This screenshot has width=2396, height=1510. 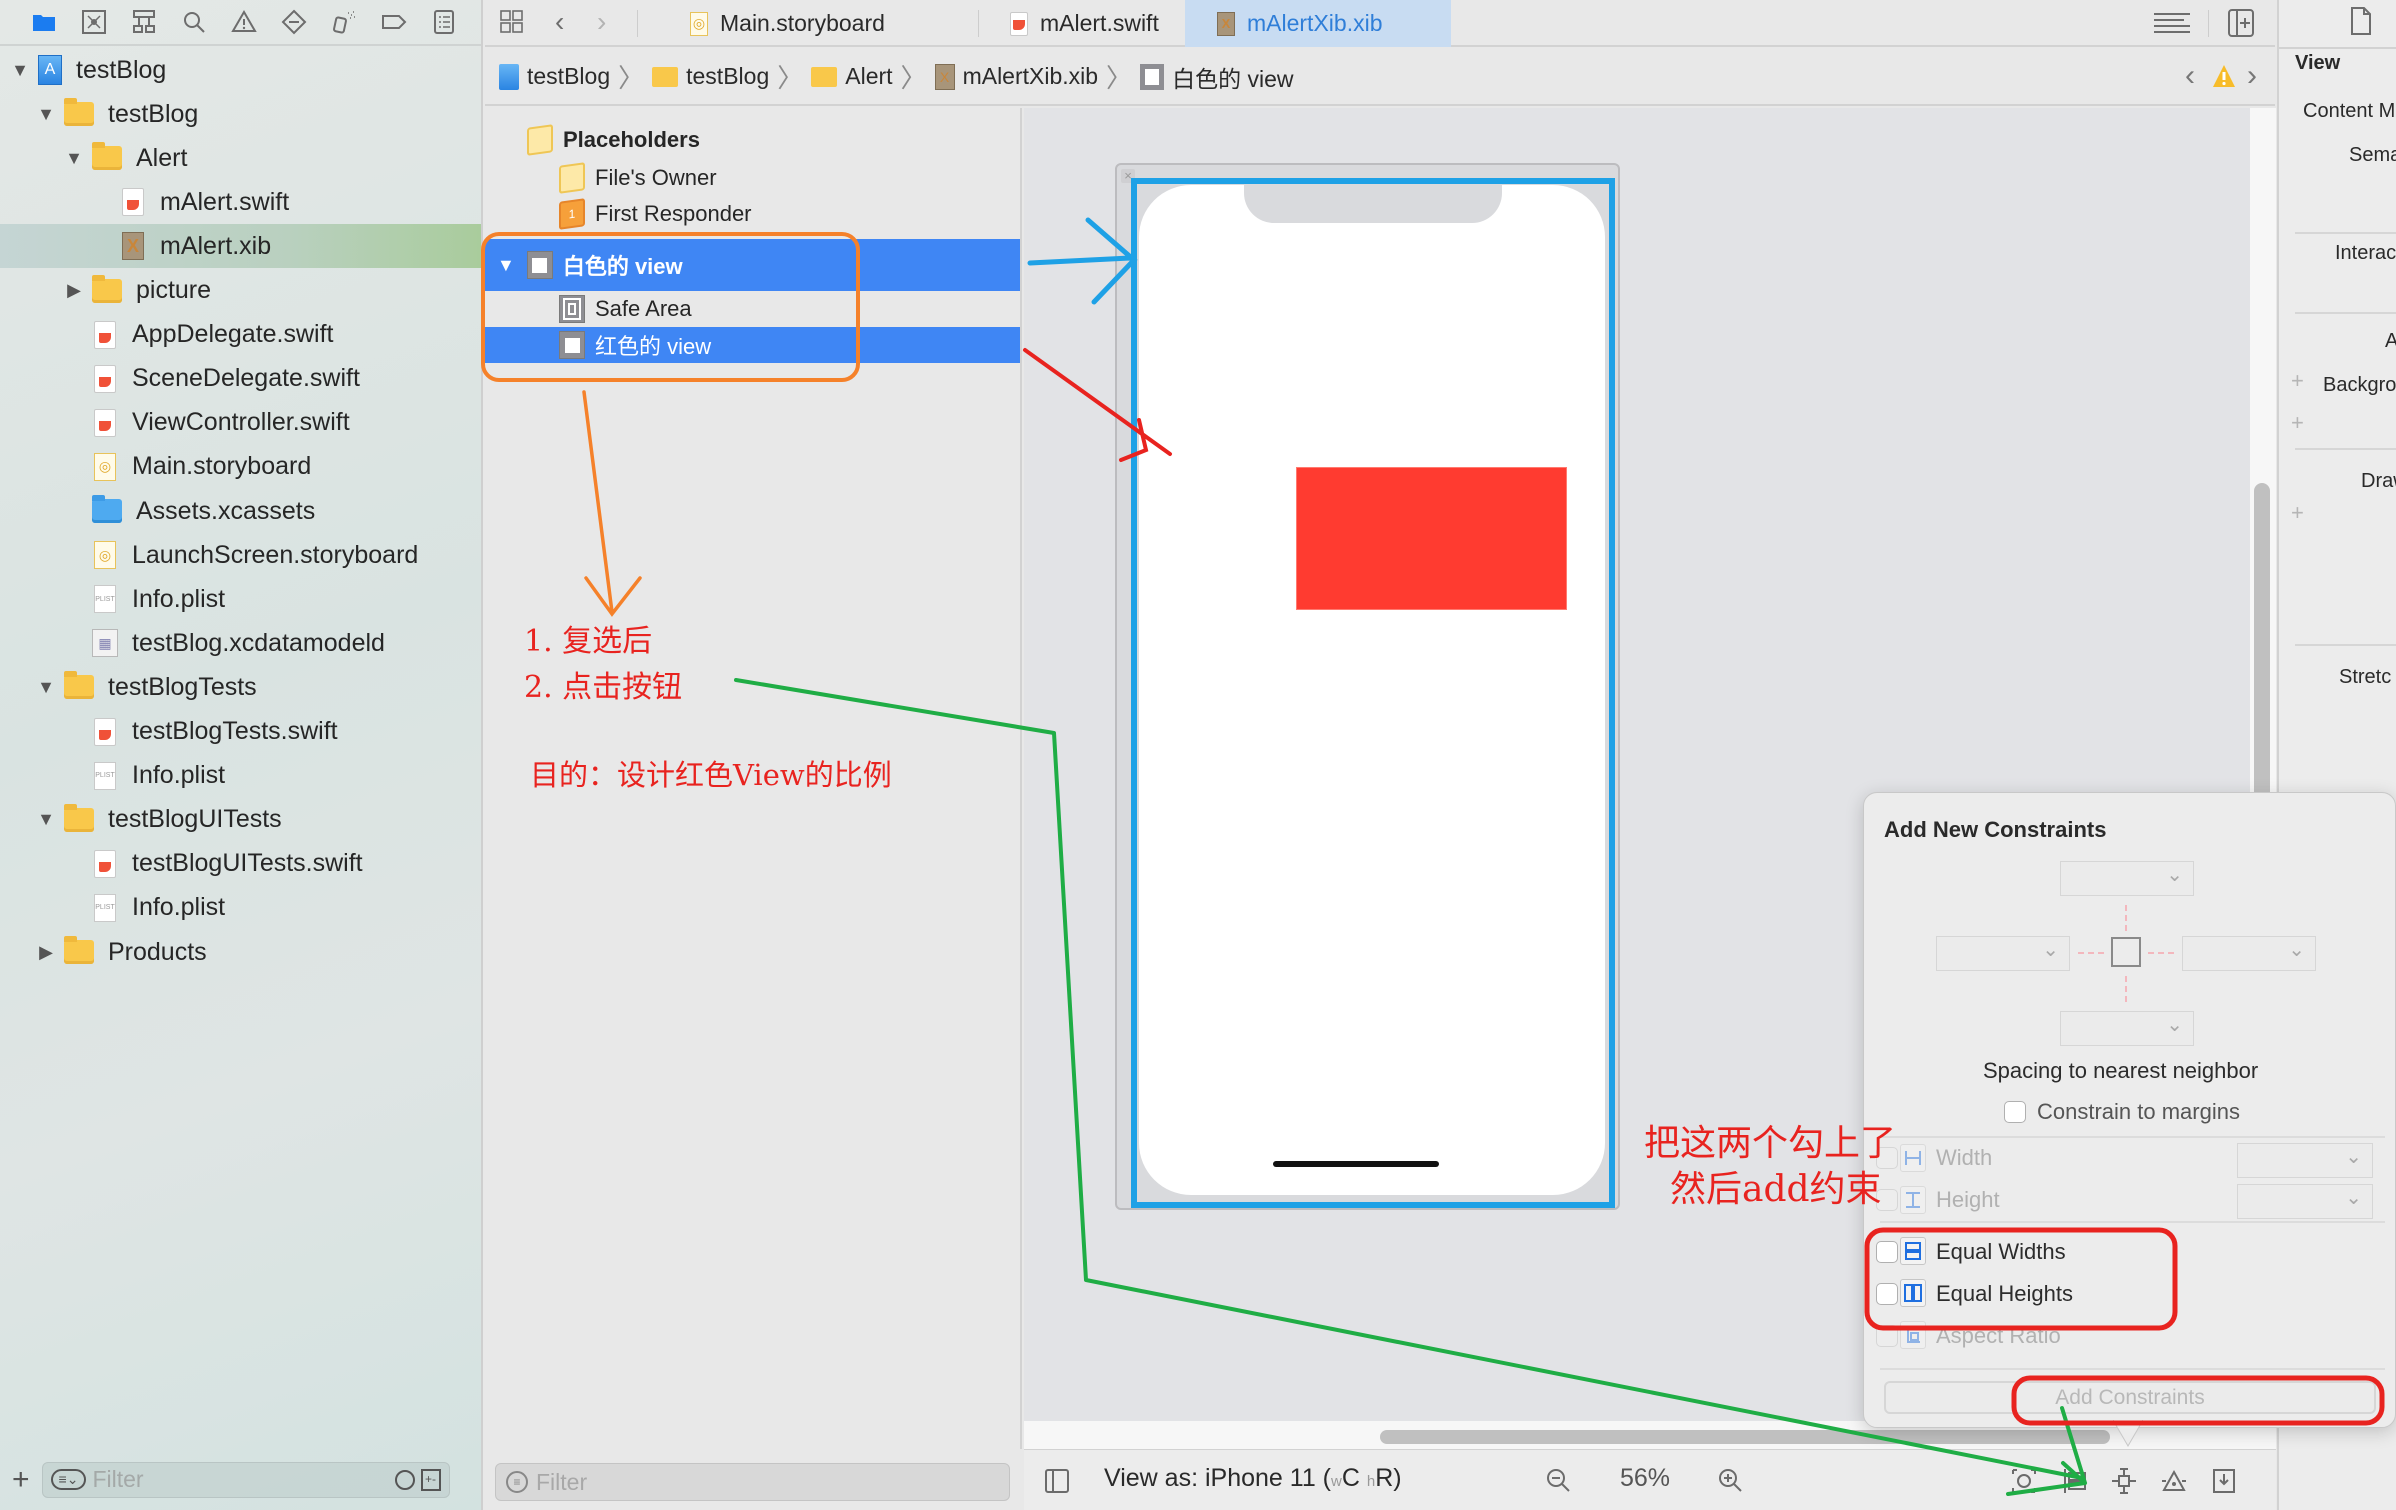 What do you see at coordinates (68, 1479) in the screenshot?
I see `filter-options-icon: ≡⌄` at bounding box center [68, 1479].